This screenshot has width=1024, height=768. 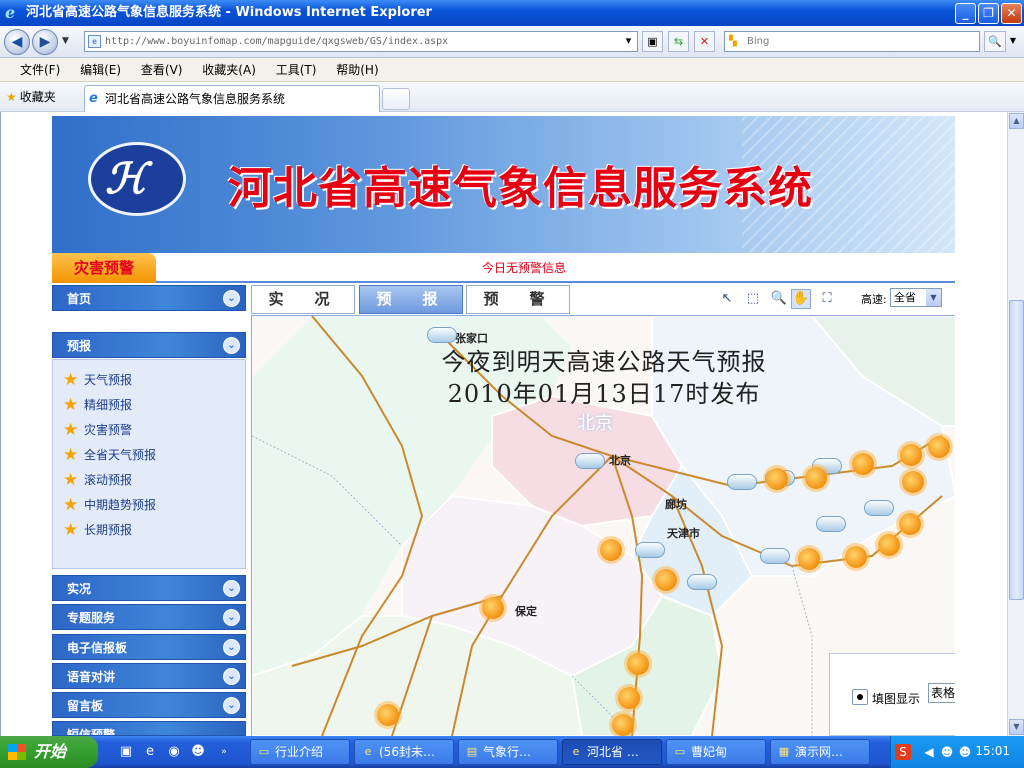 What do you see at coordinates (65, 41) in the screenshot?
I see `history-dropdown-icon: ▼` at bounding box center [65, 41].